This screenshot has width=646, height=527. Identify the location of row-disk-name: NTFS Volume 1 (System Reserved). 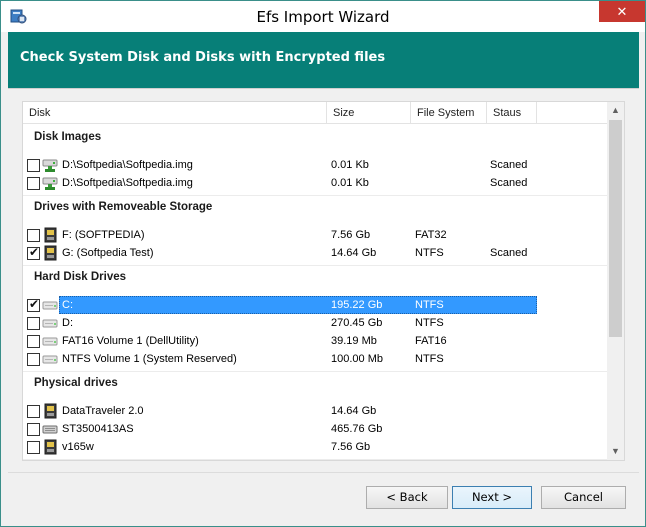
(149, 359).